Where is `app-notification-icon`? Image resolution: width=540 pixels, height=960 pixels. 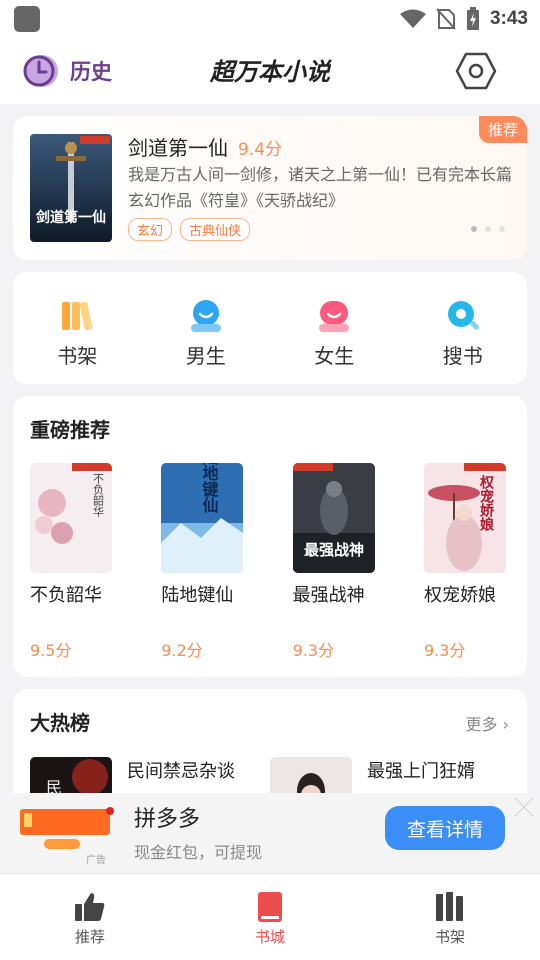
app-notification-icon is located at coordinates (27, 19).